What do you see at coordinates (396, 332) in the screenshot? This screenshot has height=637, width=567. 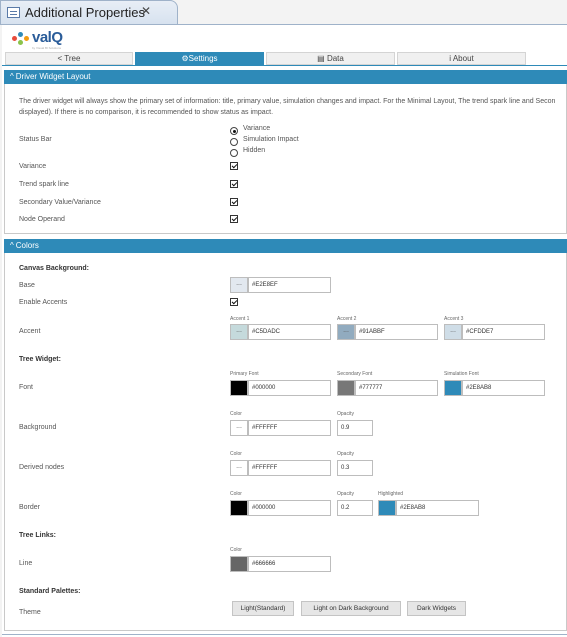 I see `accent-2-input: #91ABBF` at bounding box center [396, 332].